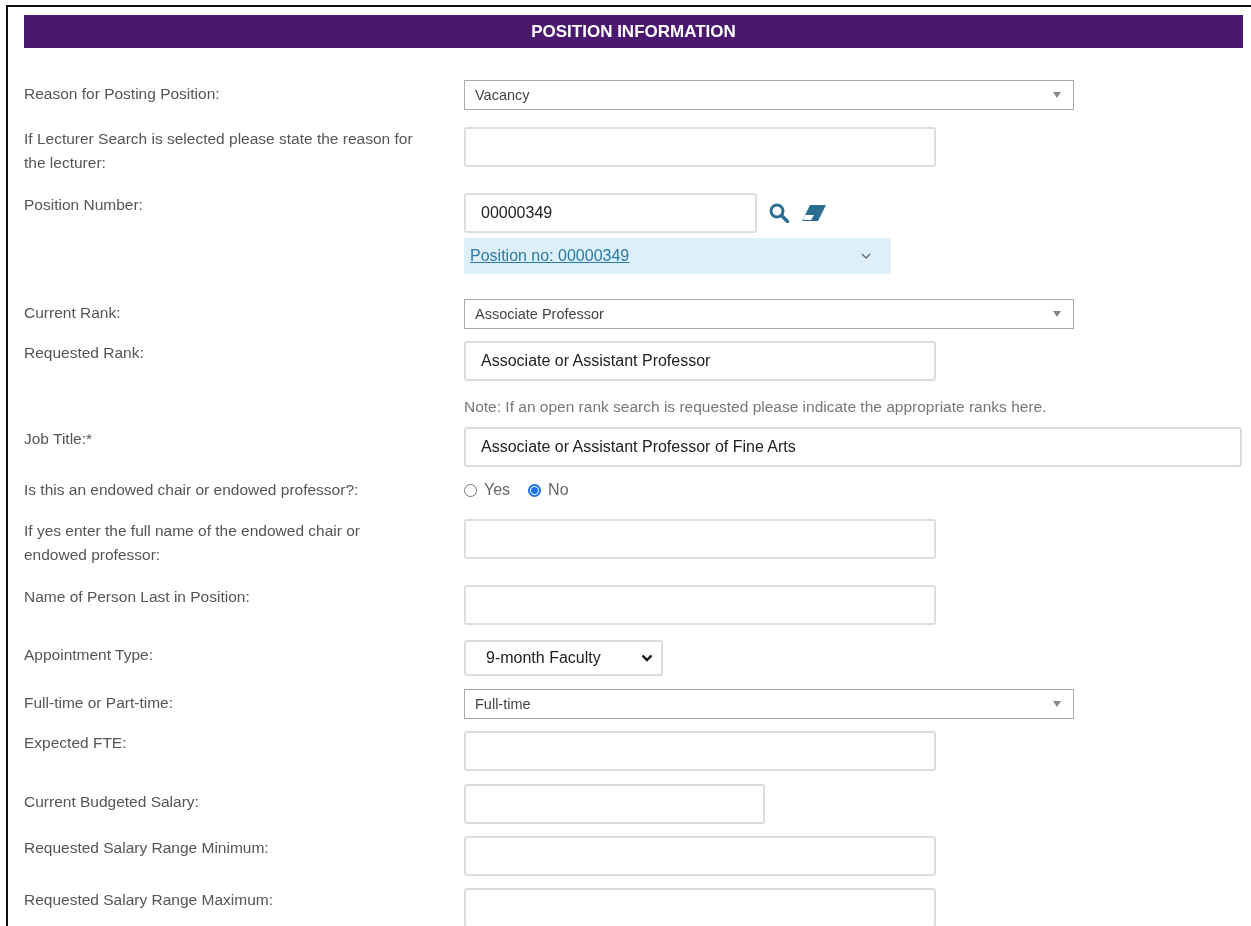  What do you see at coordinates (814, 213) in the screenshot?
I see `eraser-icon` at bounding box center [814, 213].